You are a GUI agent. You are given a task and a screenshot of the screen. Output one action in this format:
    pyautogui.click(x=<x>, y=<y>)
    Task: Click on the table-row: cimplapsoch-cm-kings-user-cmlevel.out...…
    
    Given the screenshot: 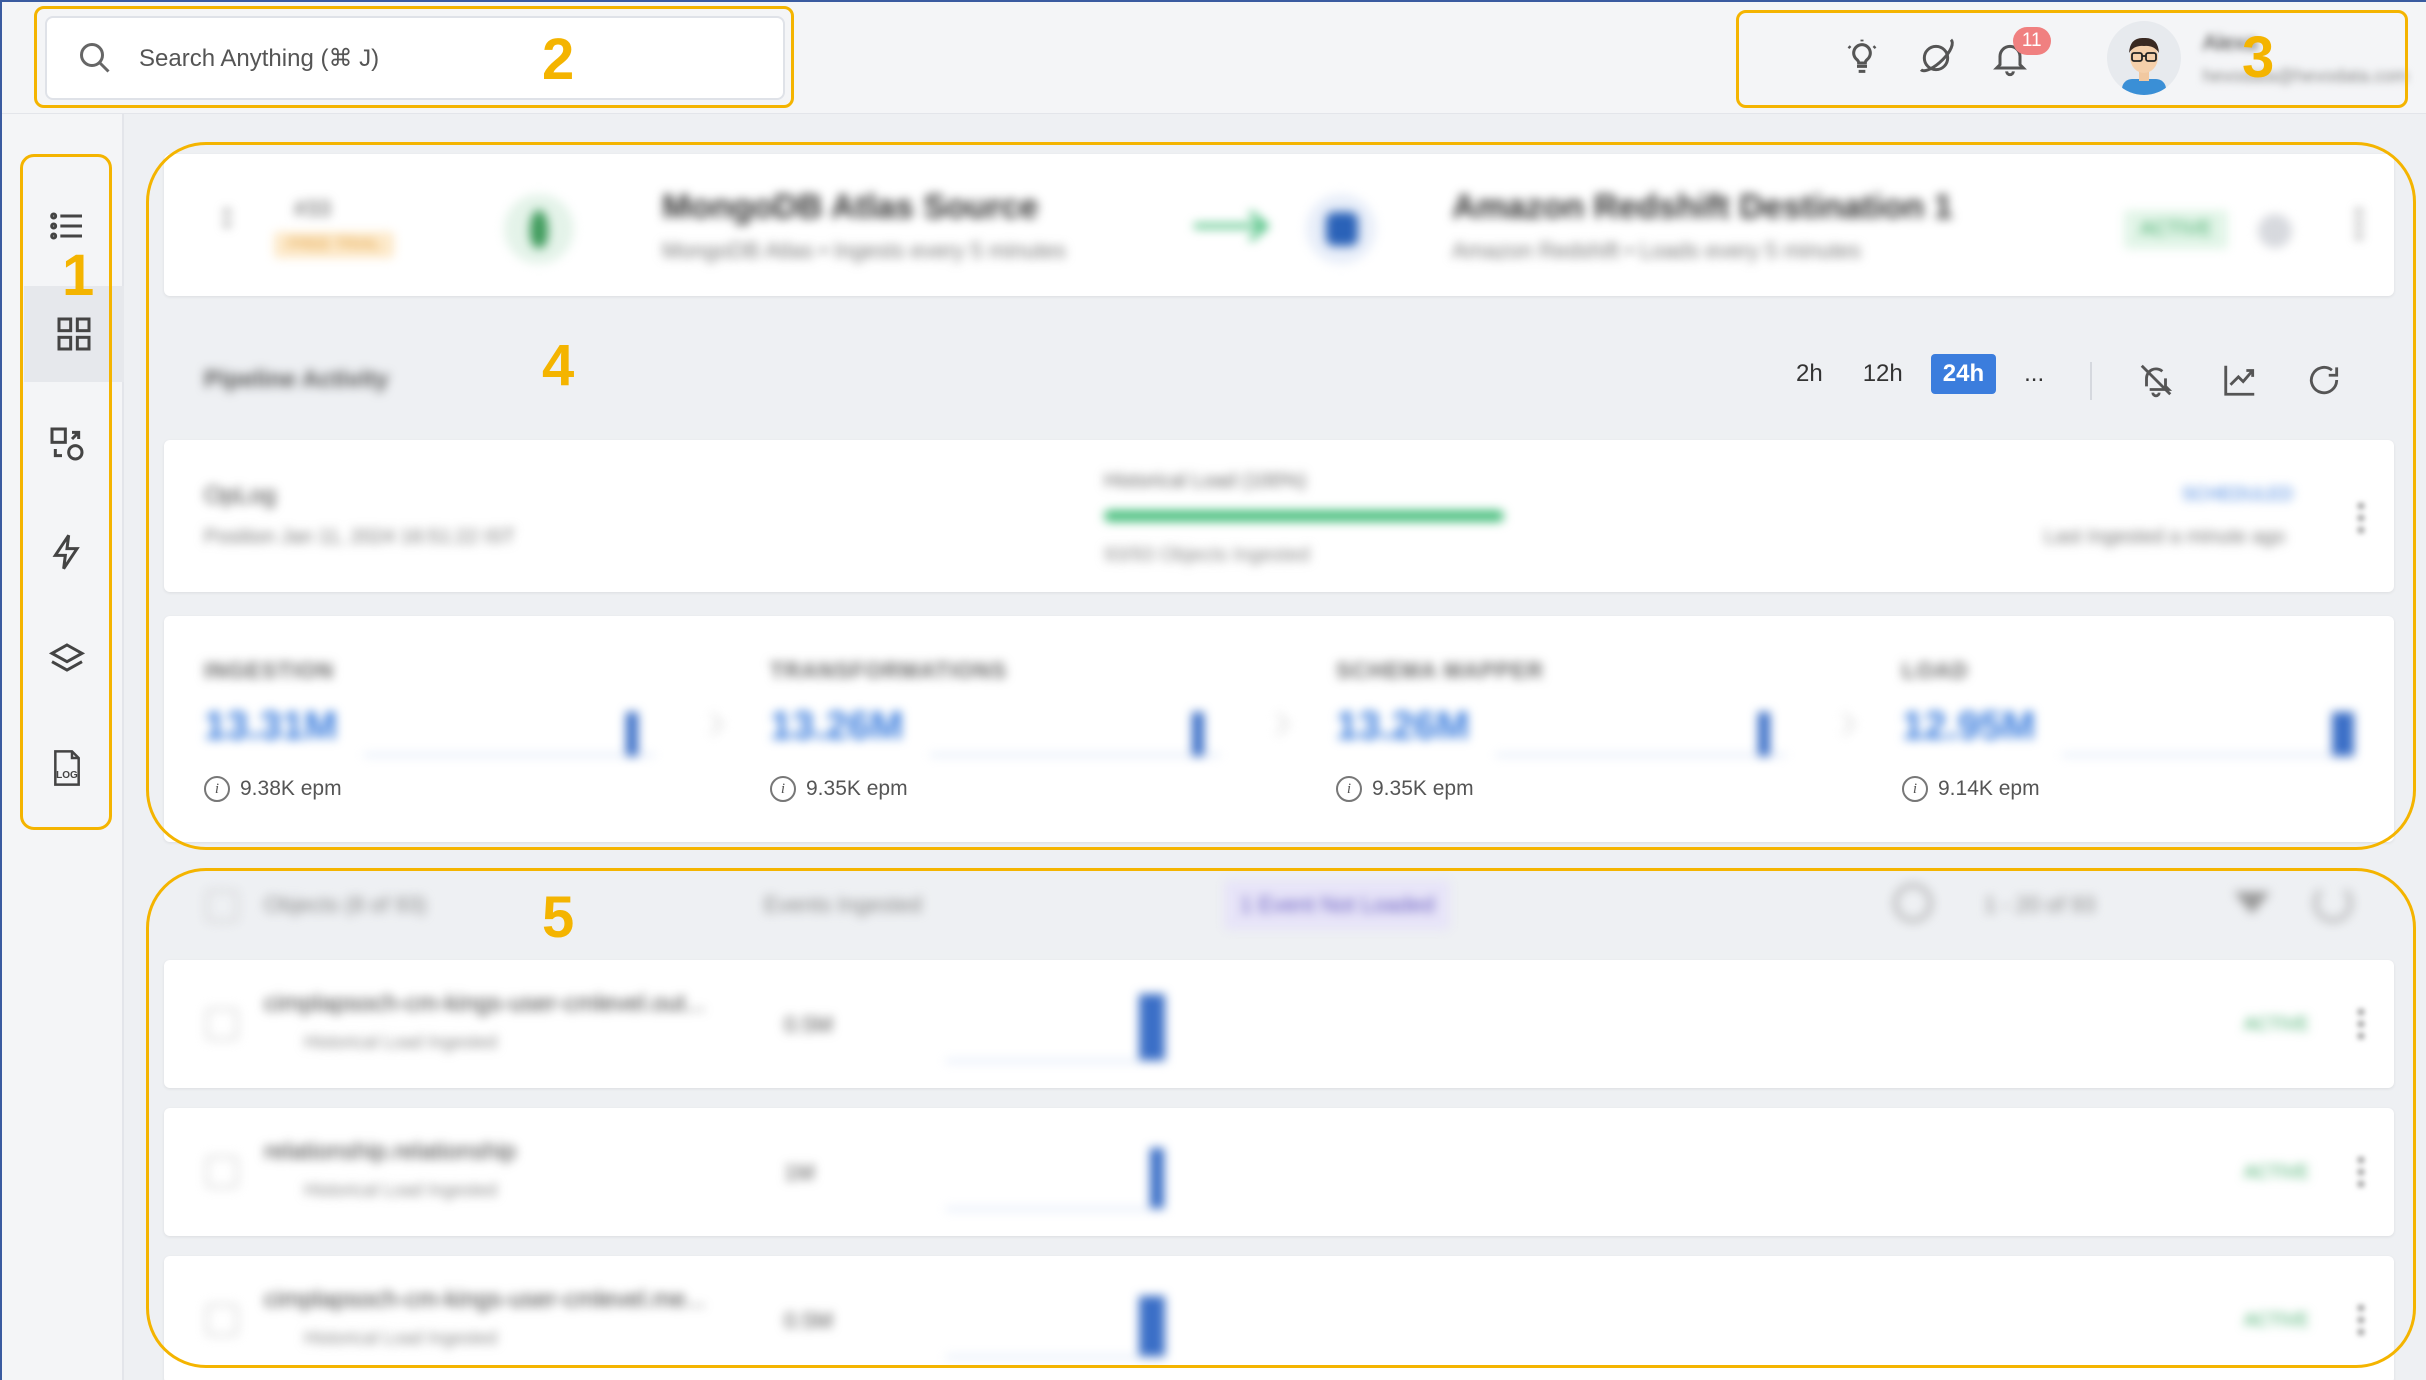 What is the action you would take?
    pyautogui.click(x=1279, y=1024)
    